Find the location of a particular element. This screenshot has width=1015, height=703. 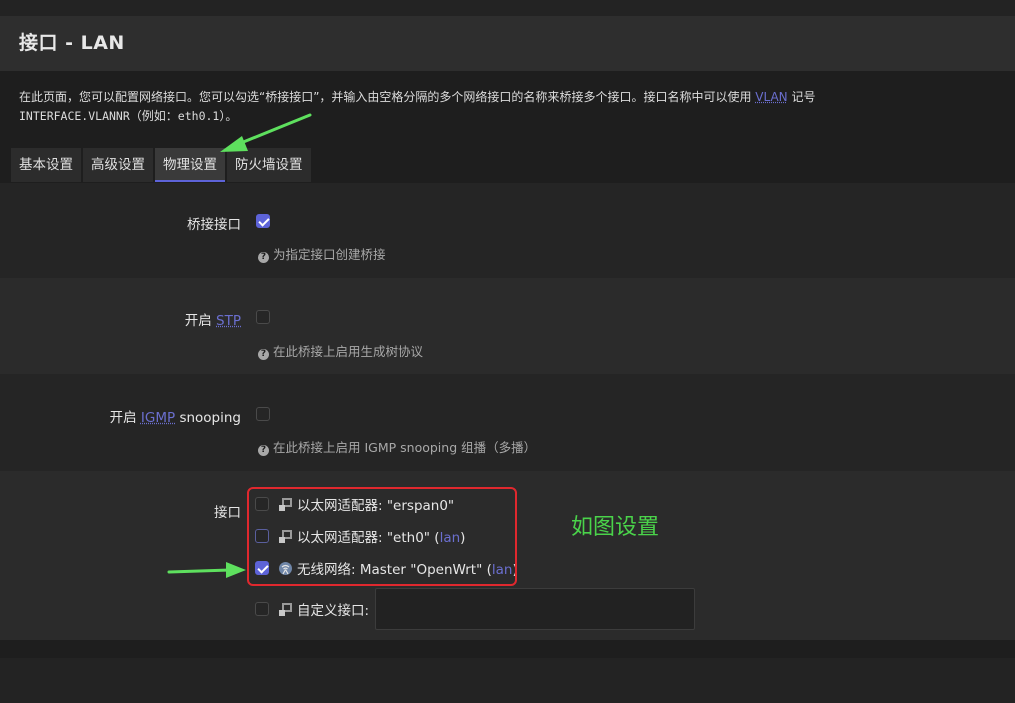

top-strip is located at coordinates (507, 8).